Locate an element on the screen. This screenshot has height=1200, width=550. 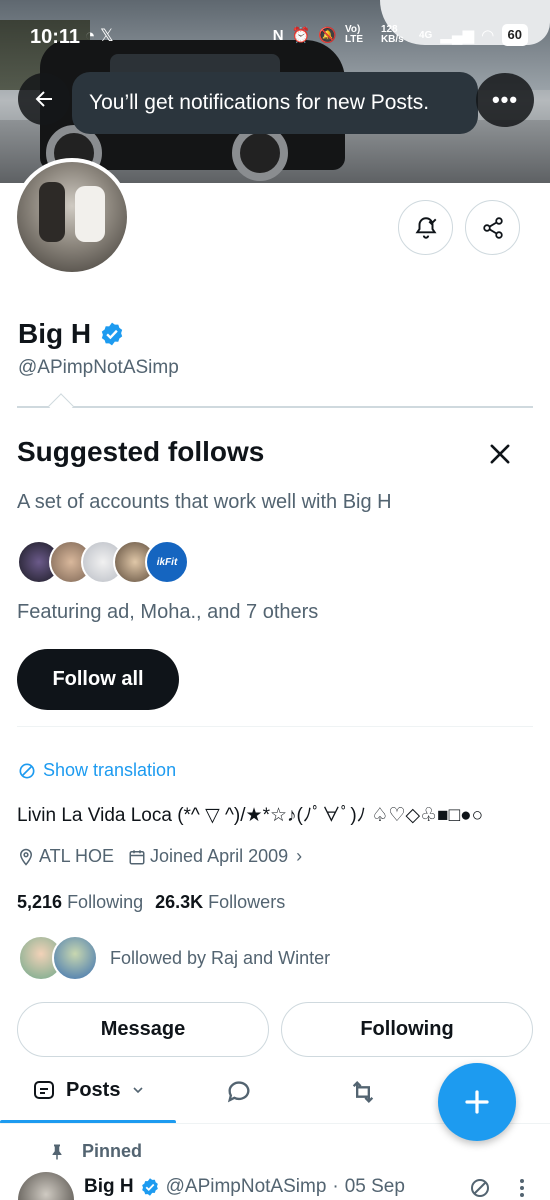
show-translation-link: Show translation is located at coordinates (96, 770).